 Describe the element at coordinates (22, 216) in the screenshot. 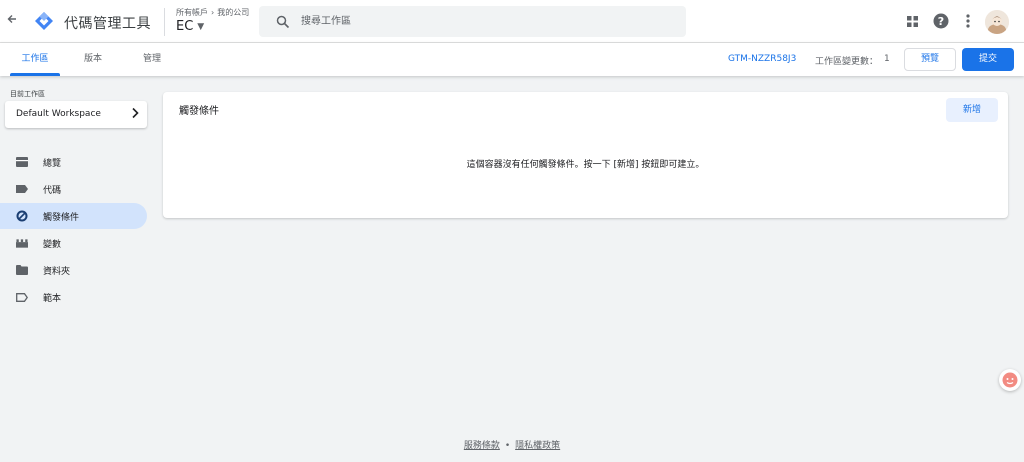

I see `trigger-icon` at that location.